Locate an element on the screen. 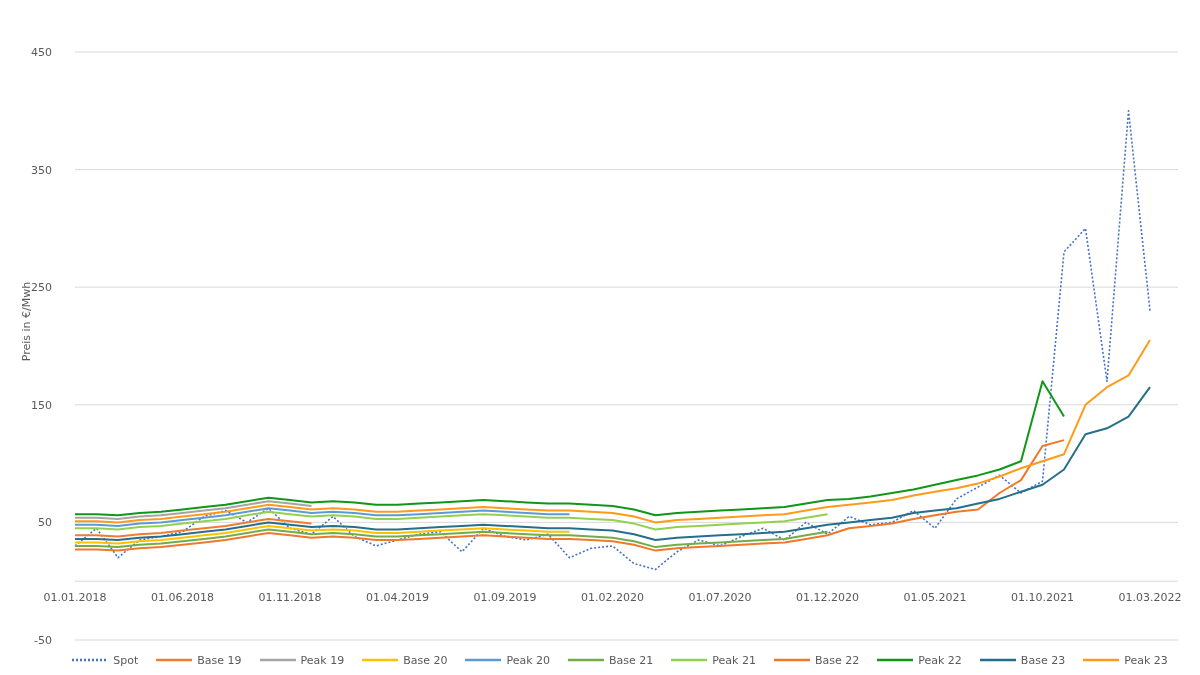  axis-tick-label: 01.02.2020 is located at coordinates (612, 597).